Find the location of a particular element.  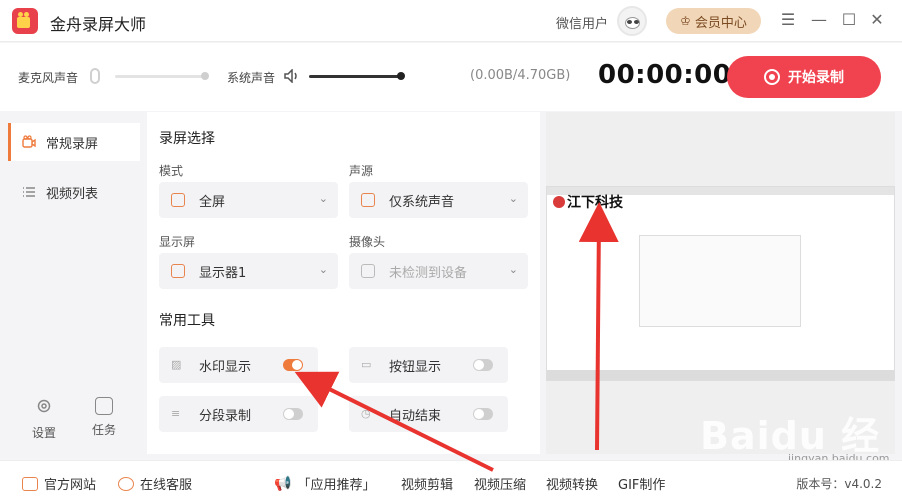

mode-label: 模式 is located at coordinates (171, 171).